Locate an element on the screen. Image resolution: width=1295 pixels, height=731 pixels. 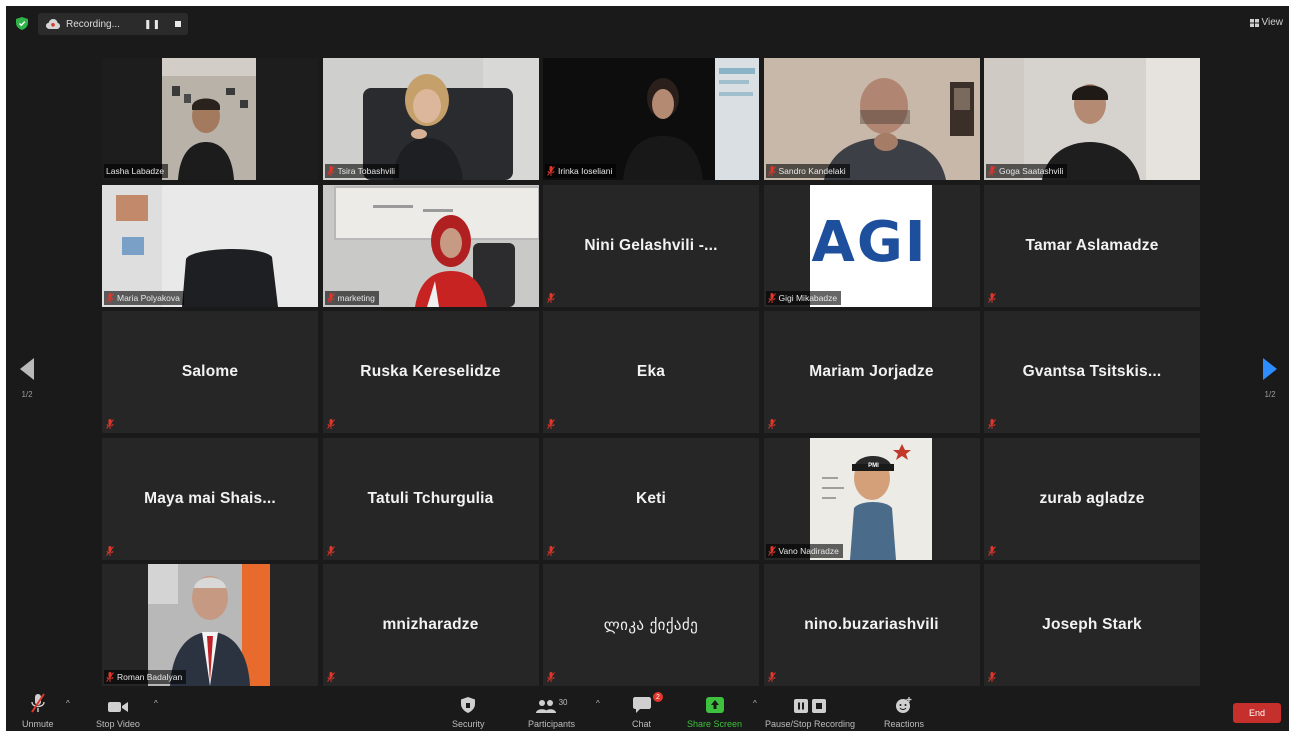
previous-page-button: 1/2 is located at coordinates (27, 378).